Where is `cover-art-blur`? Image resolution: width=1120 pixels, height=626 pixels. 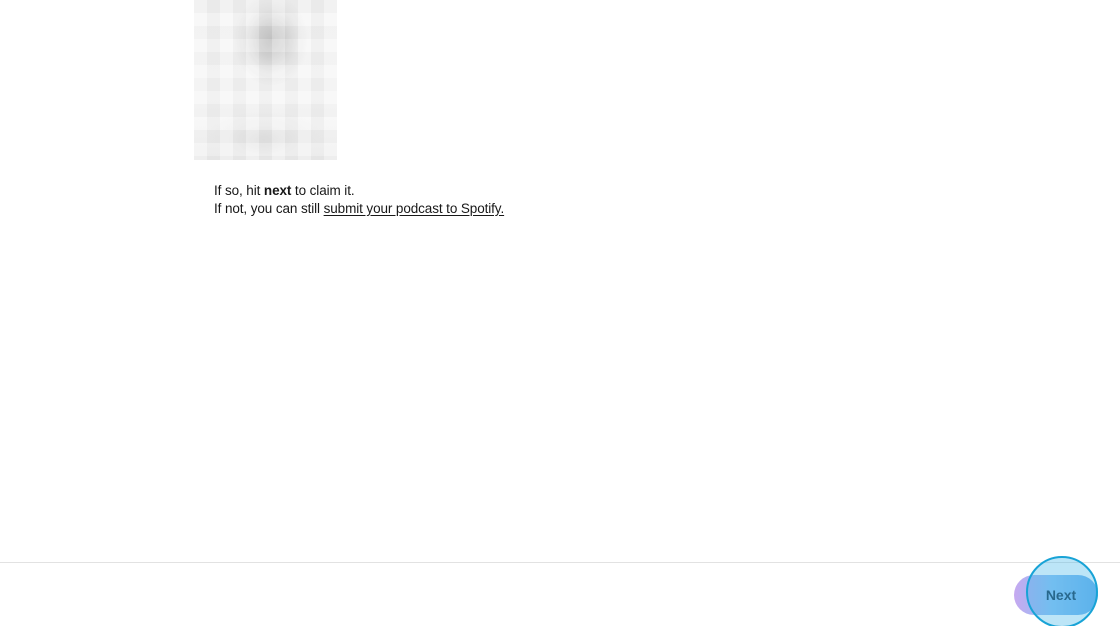 cover-art-blur is located at coordinates (265, 80).